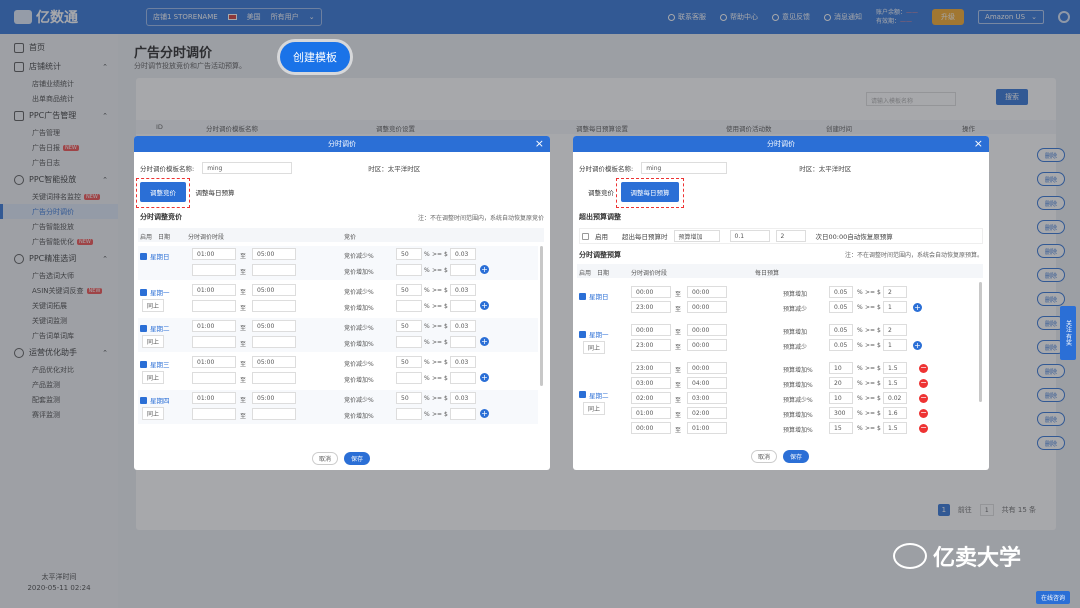 Image resolution: width=1080 pixels, height=608 pixels. I want to click on day-row: 星期三, so click(155, 364).